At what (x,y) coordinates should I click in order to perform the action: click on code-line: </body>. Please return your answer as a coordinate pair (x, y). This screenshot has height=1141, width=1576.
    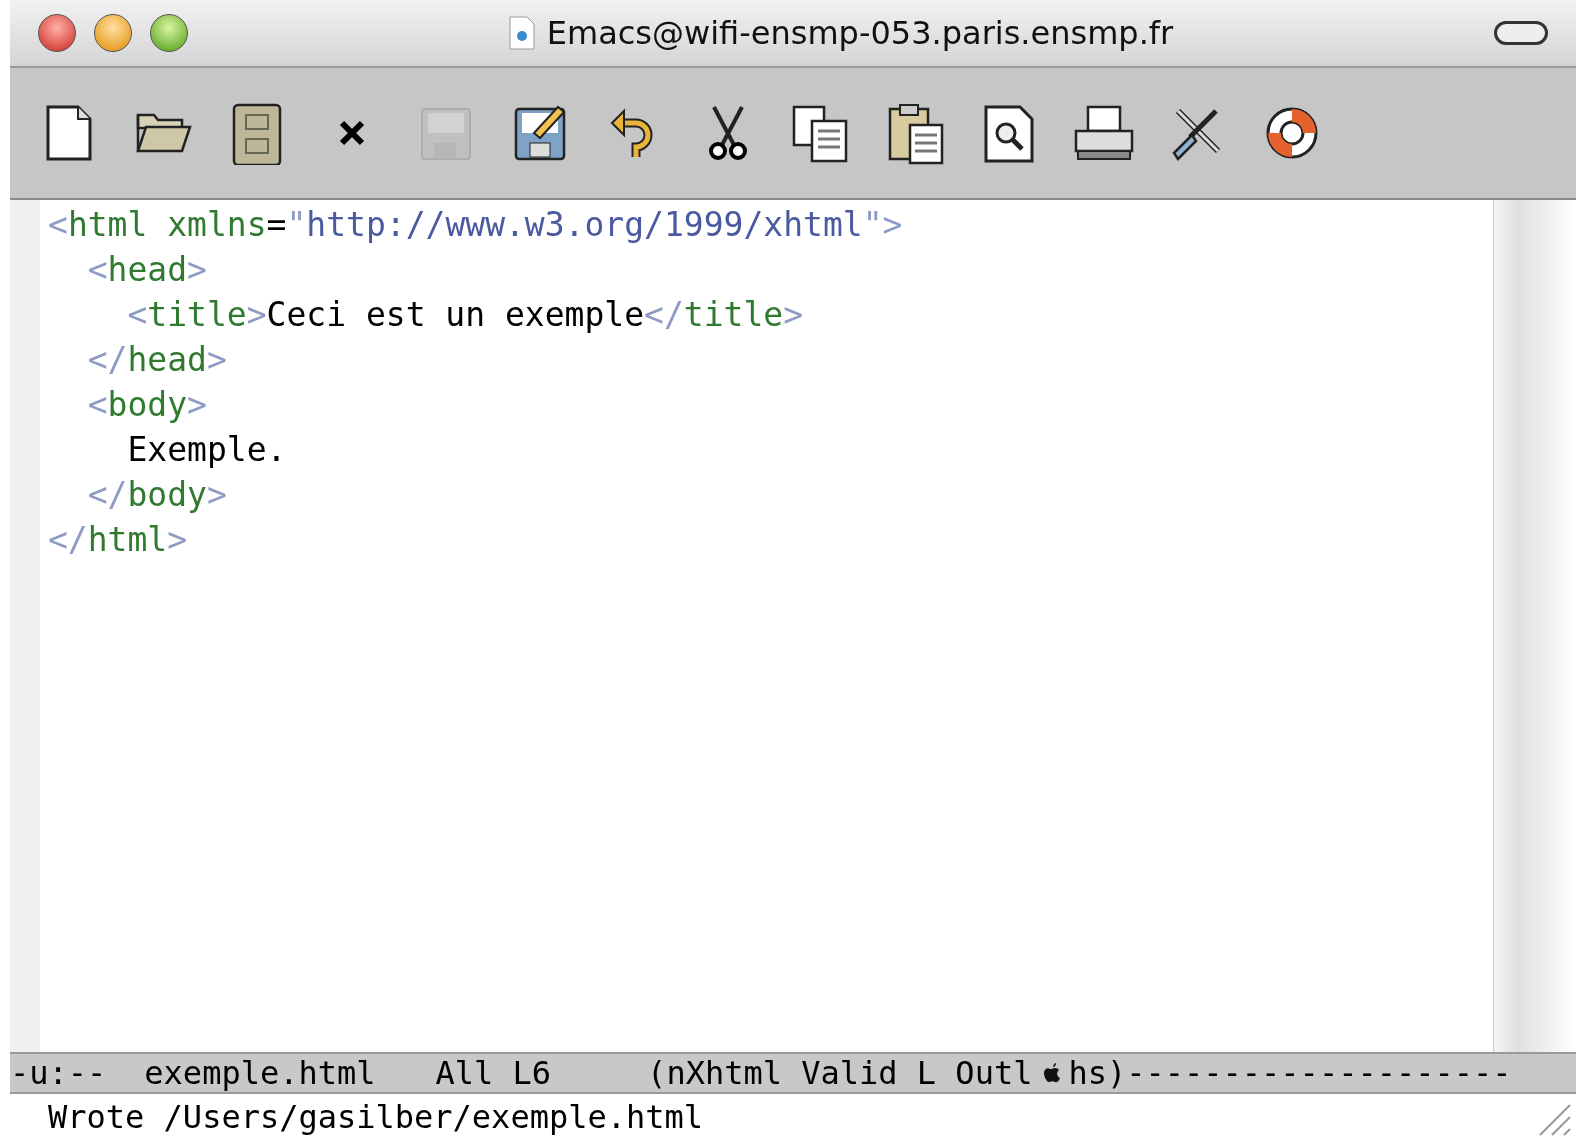
    Looking at the image, I should click on (156, 495).